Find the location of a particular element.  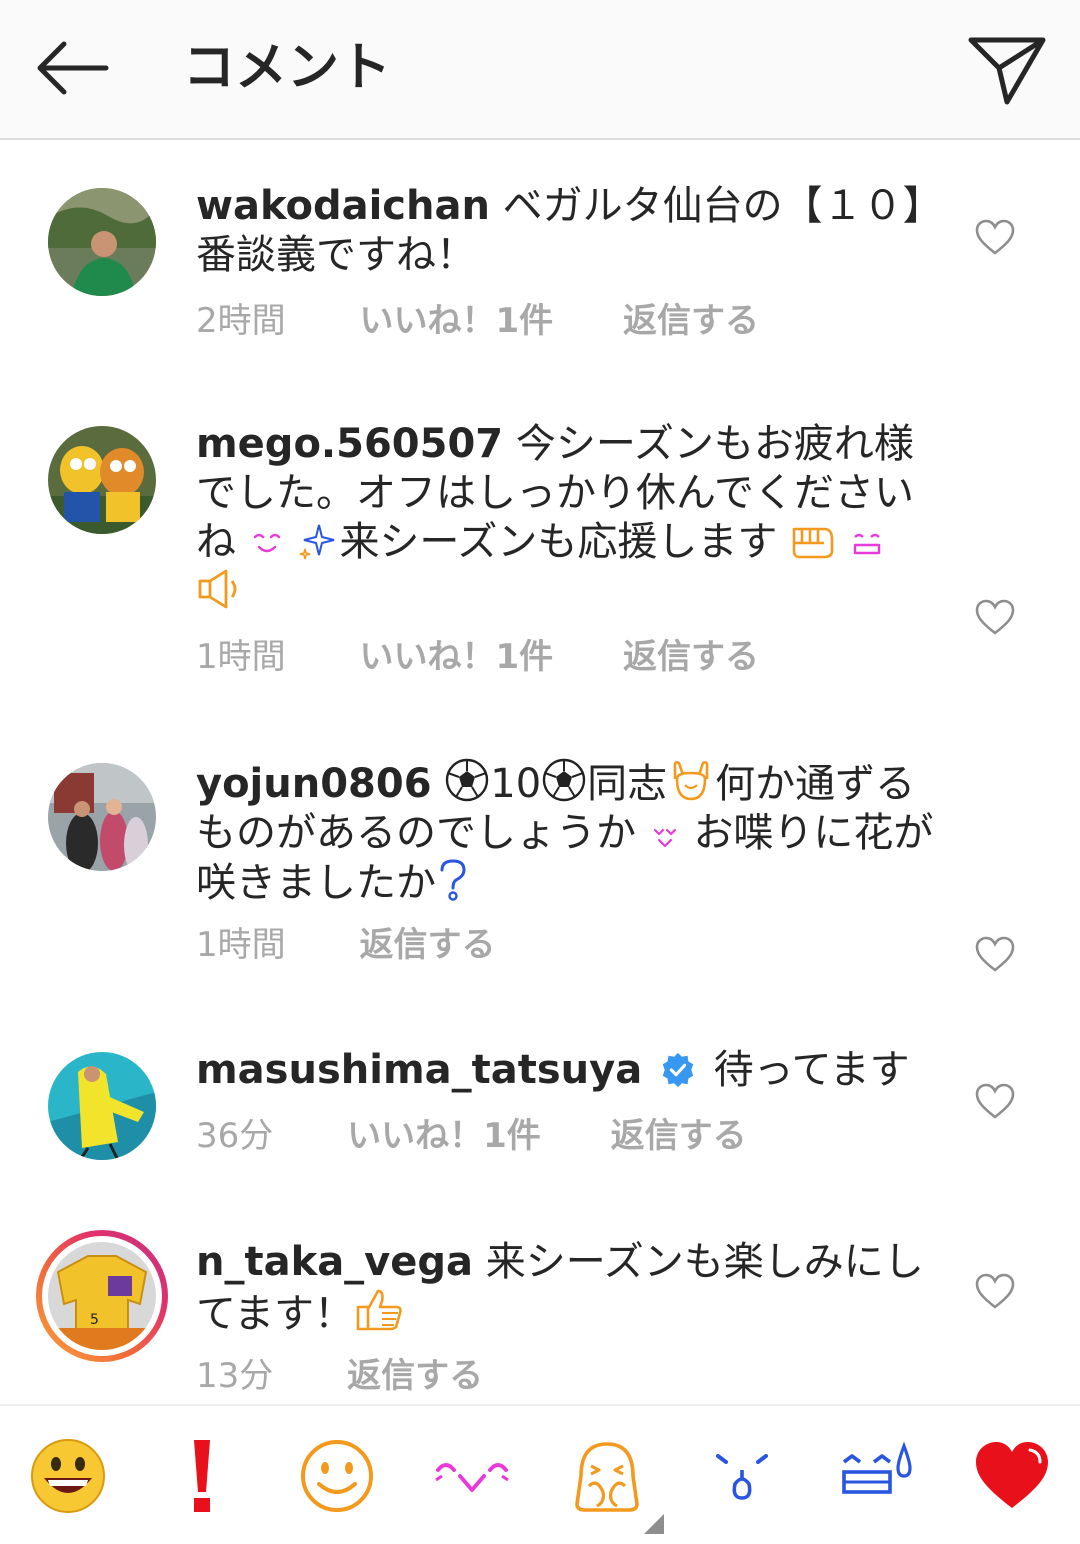

arrow-left-icon is located at coordinates (73, 68).